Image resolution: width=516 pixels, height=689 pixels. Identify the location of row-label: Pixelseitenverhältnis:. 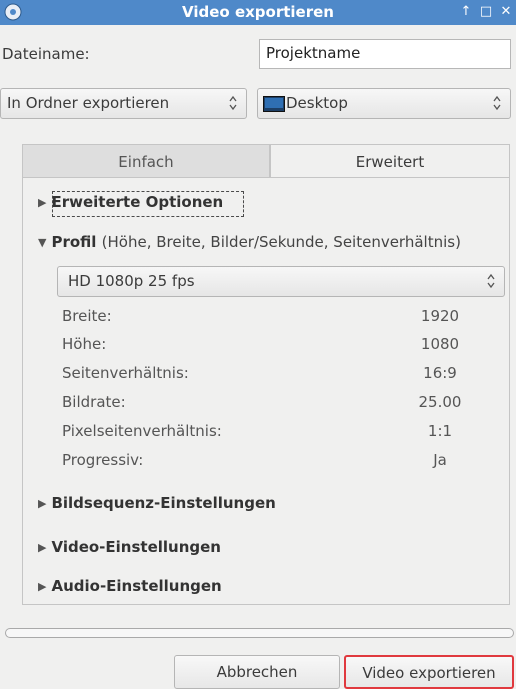
(142, 431).